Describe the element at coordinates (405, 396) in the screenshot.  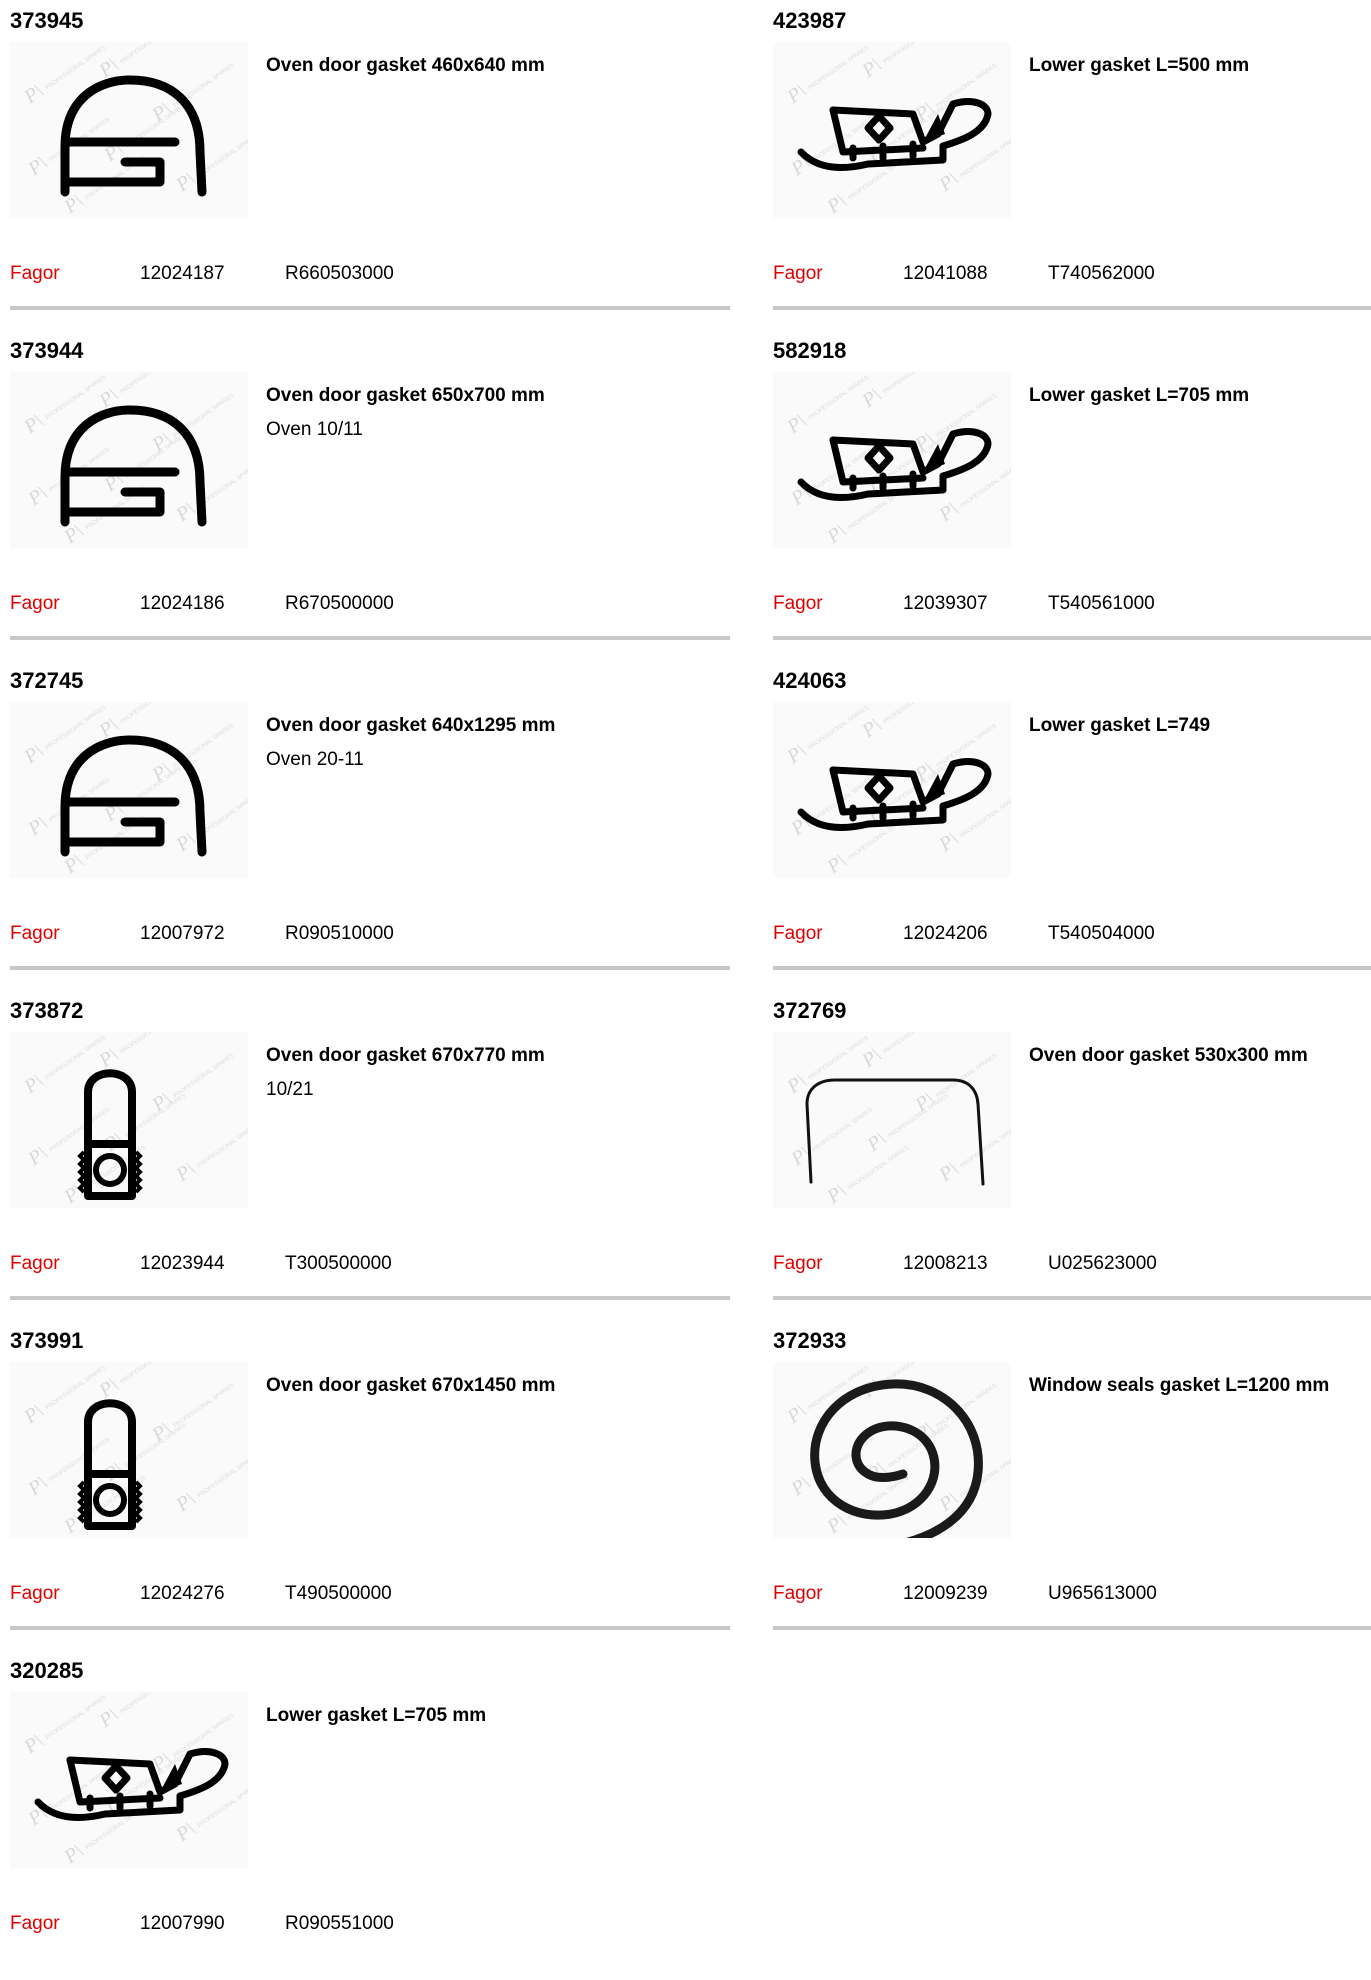
I see `product-title: Oven door gasket 650x700 mm` at that location.